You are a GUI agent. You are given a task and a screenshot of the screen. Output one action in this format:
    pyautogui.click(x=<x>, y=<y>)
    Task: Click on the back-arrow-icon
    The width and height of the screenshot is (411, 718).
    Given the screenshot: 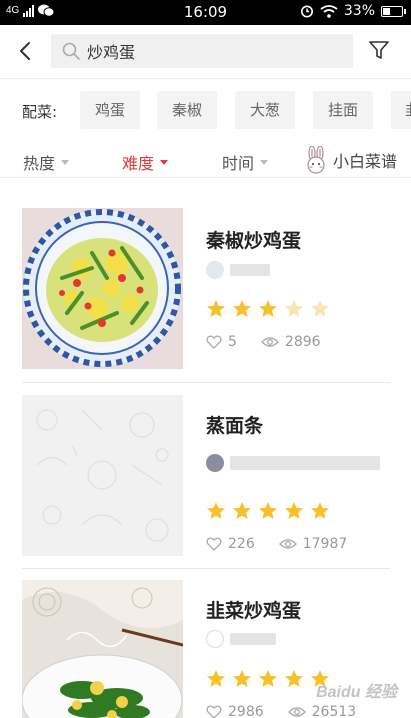 What is the action you would take?
    pyautogui.click(x=26, y=51)
    